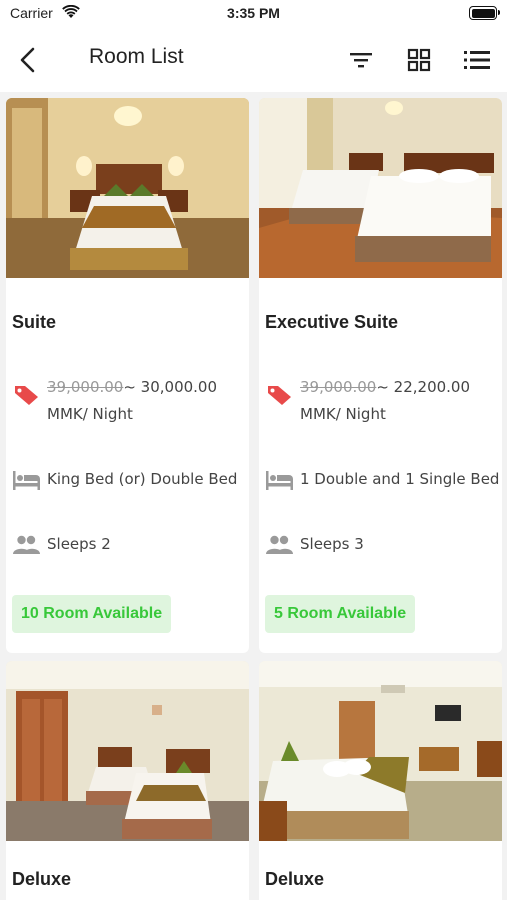 This screenshot has height=900, width=507. What do you see at coordinates (484, 13) in the screenshot?
I see `battery-icon` at bounding box center [484, 13].